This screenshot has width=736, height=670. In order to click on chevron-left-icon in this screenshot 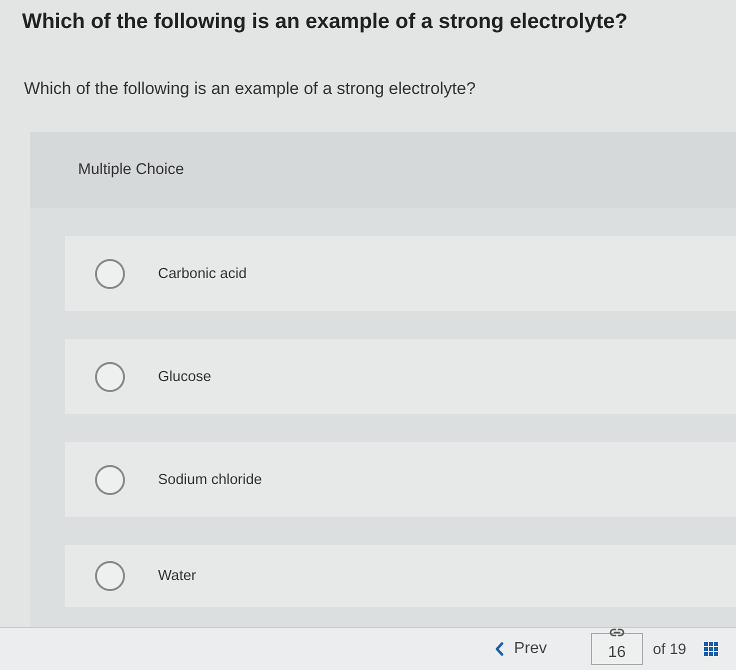, I will do `click(499, 649)`.